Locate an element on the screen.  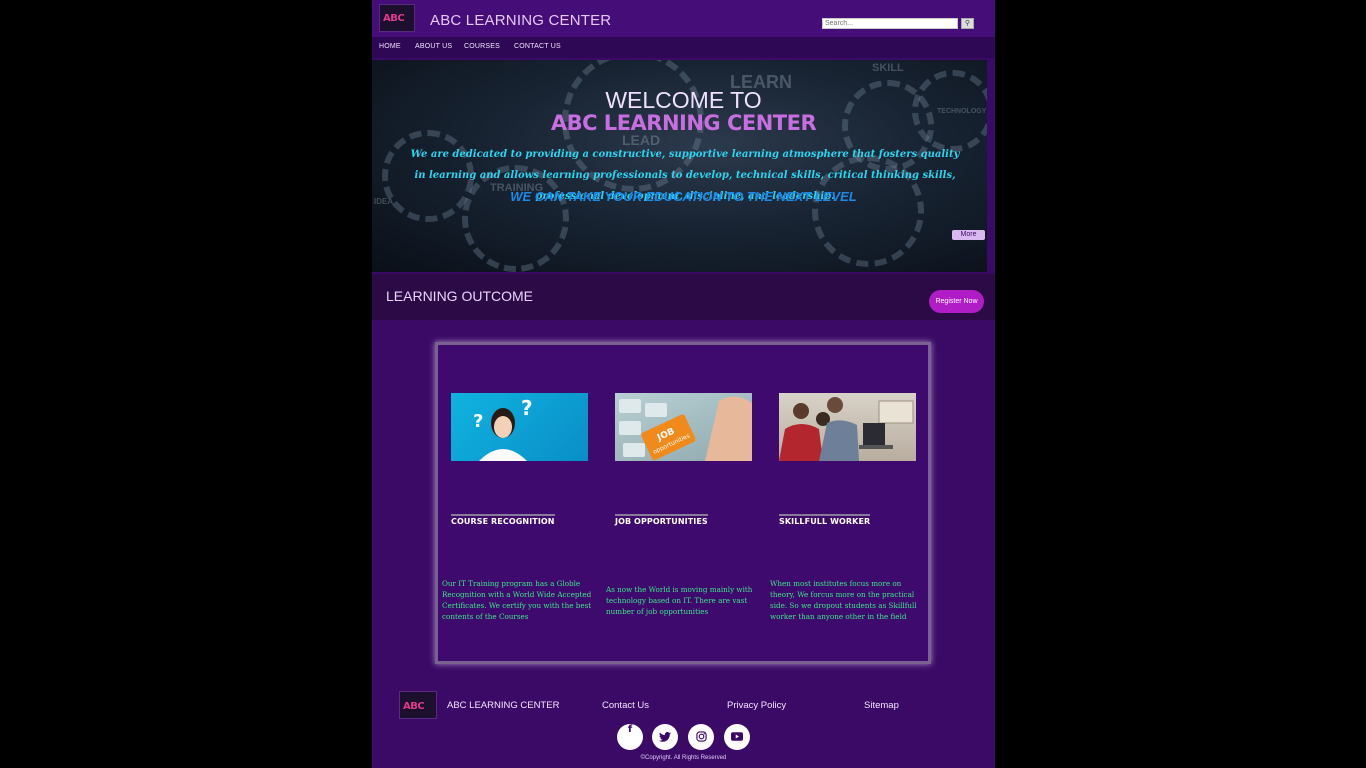
twitter-icon is located at coordinates (665, 737).